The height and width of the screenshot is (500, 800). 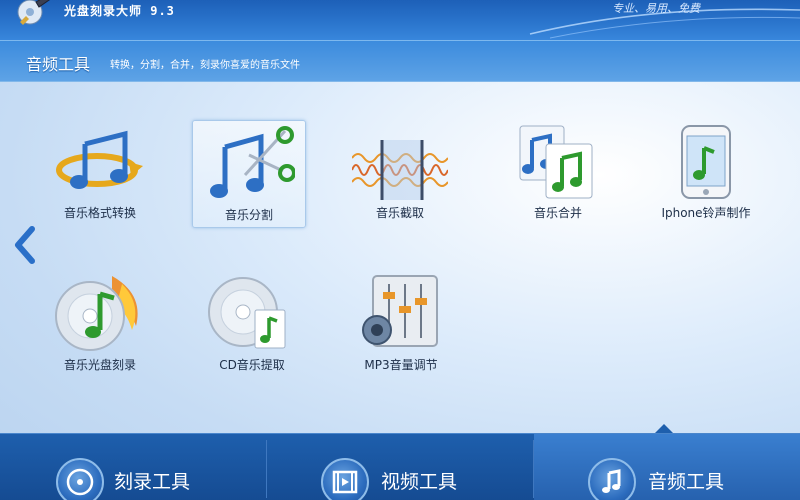 I want to click on music-convert-icon, so click(x=99, y=159).